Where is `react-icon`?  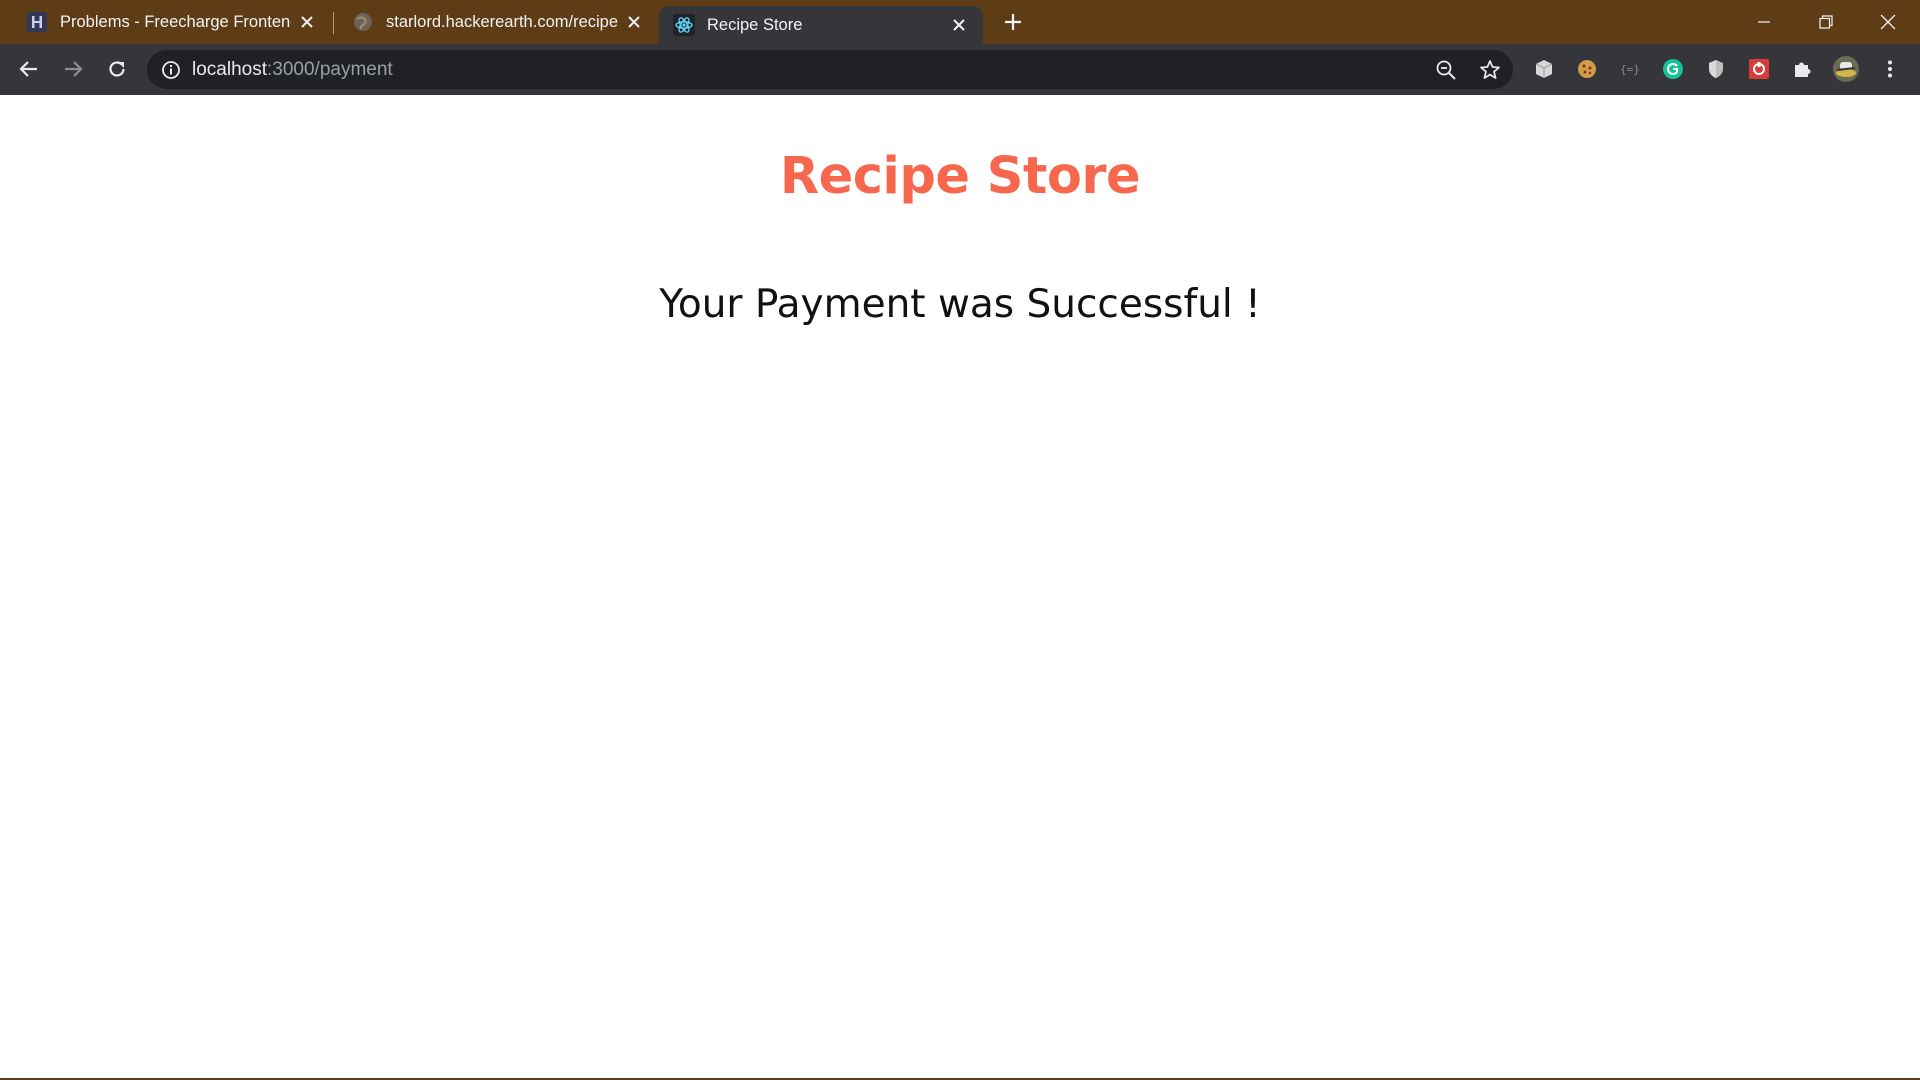
react-icon is located at coordinates (684, 25).